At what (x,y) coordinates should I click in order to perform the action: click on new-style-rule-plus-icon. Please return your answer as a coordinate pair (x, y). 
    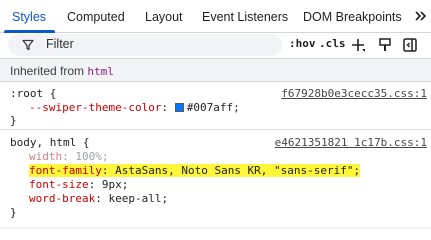
    Looking at the image, I should click on (358, 45).